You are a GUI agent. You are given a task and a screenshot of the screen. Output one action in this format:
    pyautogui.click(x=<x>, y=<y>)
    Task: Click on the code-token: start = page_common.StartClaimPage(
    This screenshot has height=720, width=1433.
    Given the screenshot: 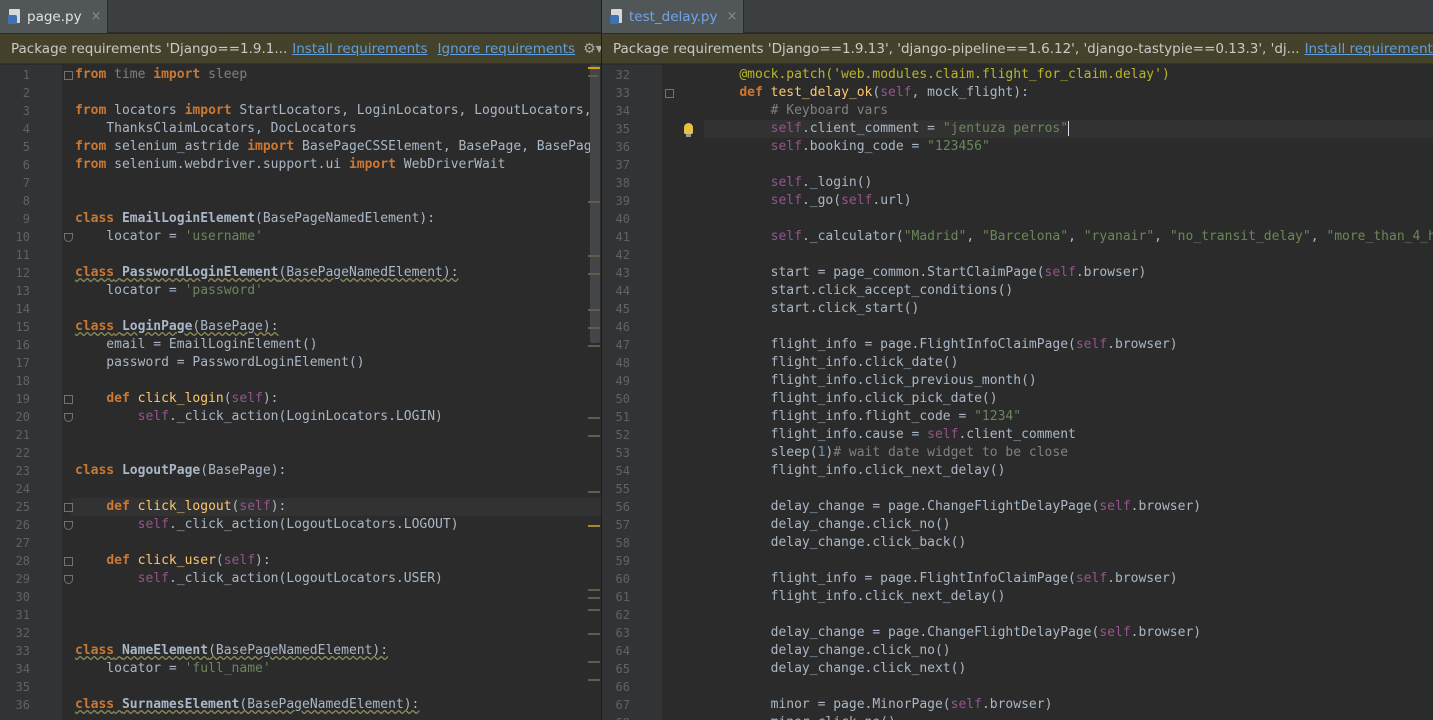 What is the action you would take?
    pyautogui.click(x=876, y=272)
    